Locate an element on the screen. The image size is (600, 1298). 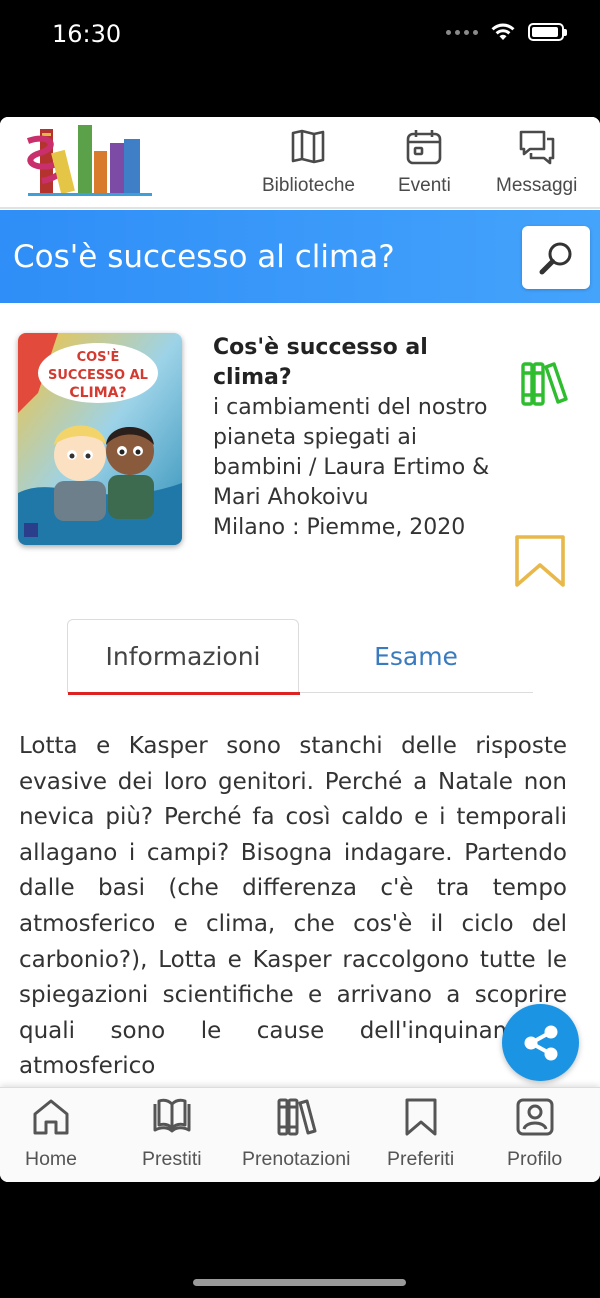
cover-title-line-1: COS'È is located at coordinates (98, 357).